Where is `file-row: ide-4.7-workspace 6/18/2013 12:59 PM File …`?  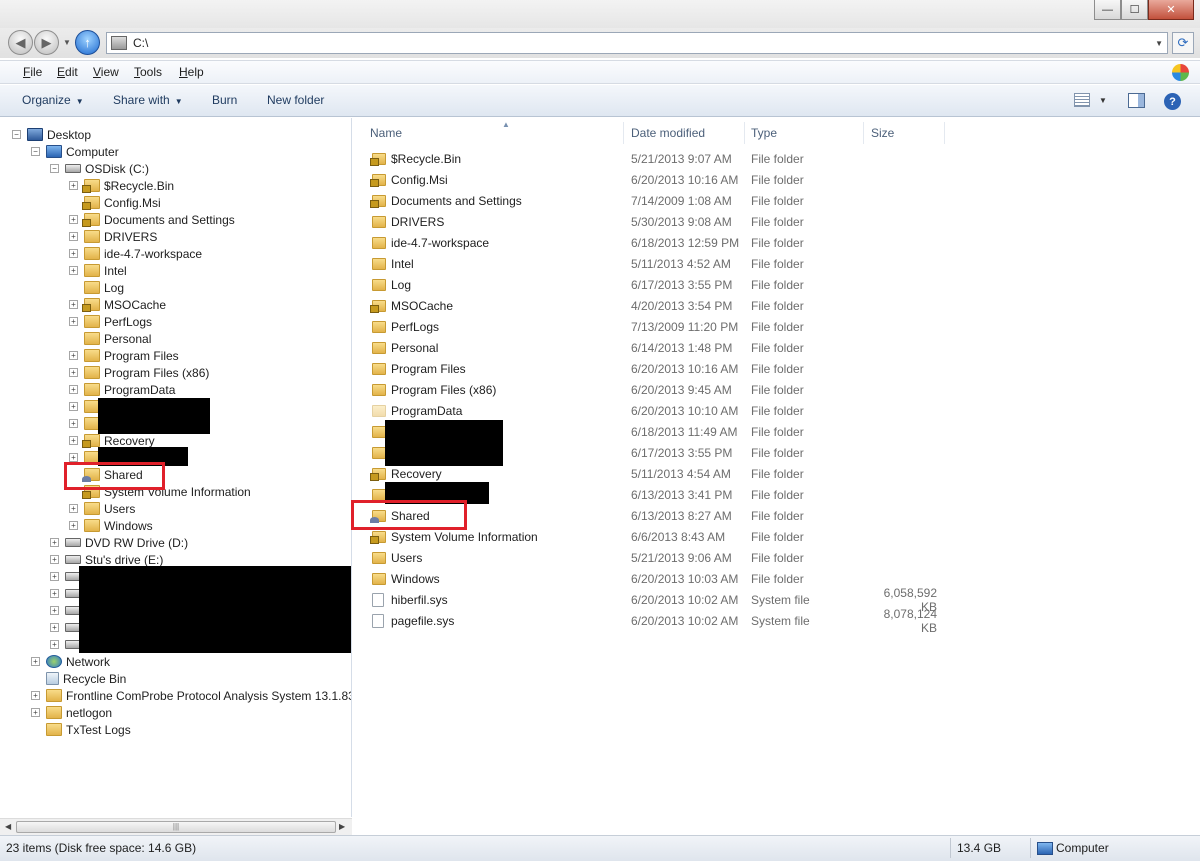
file-row: ide-4.7-workspace 6/18/2013 12:59 PM File … is located at coordinates (670, 242).